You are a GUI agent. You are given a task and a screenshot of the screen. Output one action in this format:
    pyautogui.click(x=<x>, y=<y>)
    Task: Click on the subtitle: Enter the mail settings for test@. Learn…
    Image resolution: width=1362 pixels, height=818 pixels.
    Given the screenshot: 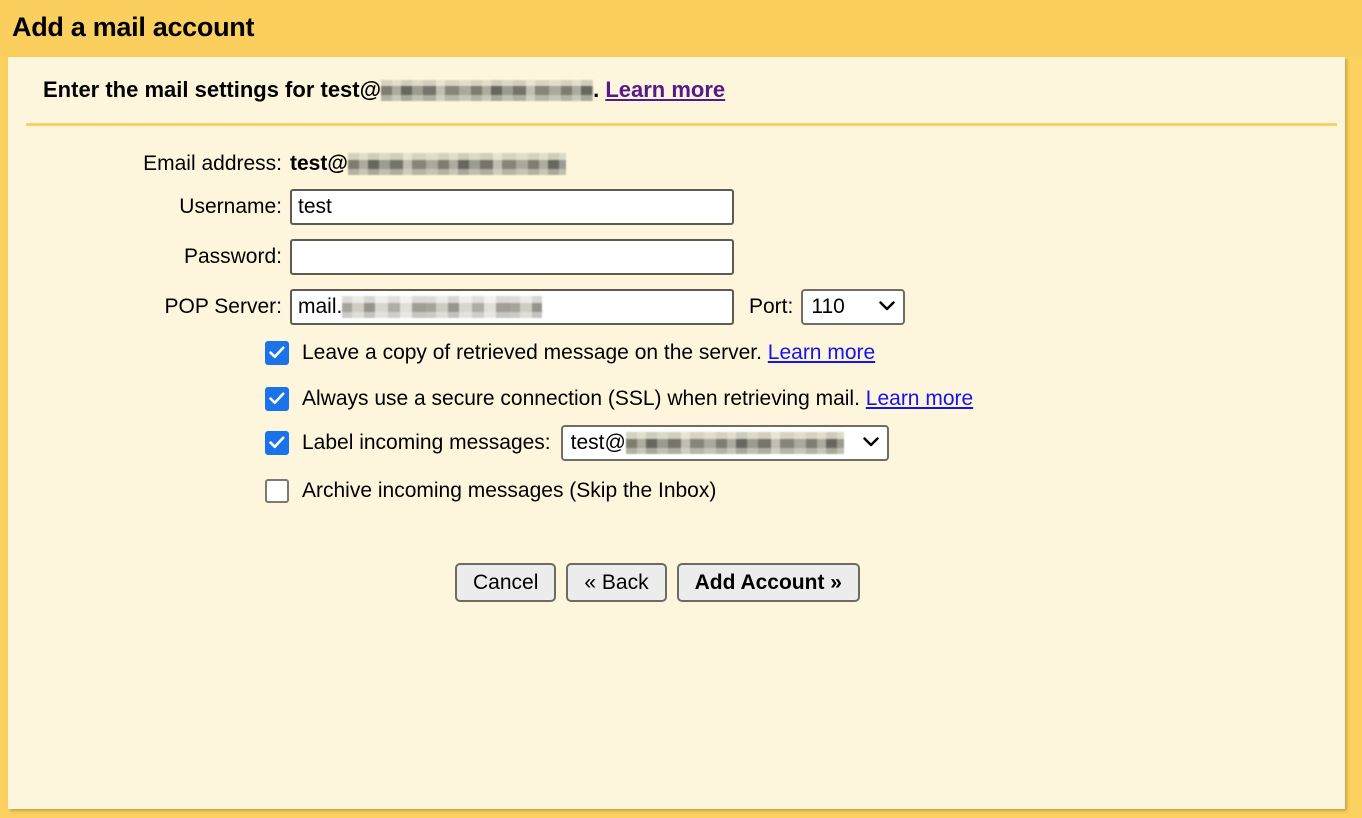 What is the action you would take?
    pyautogui.click(x=384, y=90)
    